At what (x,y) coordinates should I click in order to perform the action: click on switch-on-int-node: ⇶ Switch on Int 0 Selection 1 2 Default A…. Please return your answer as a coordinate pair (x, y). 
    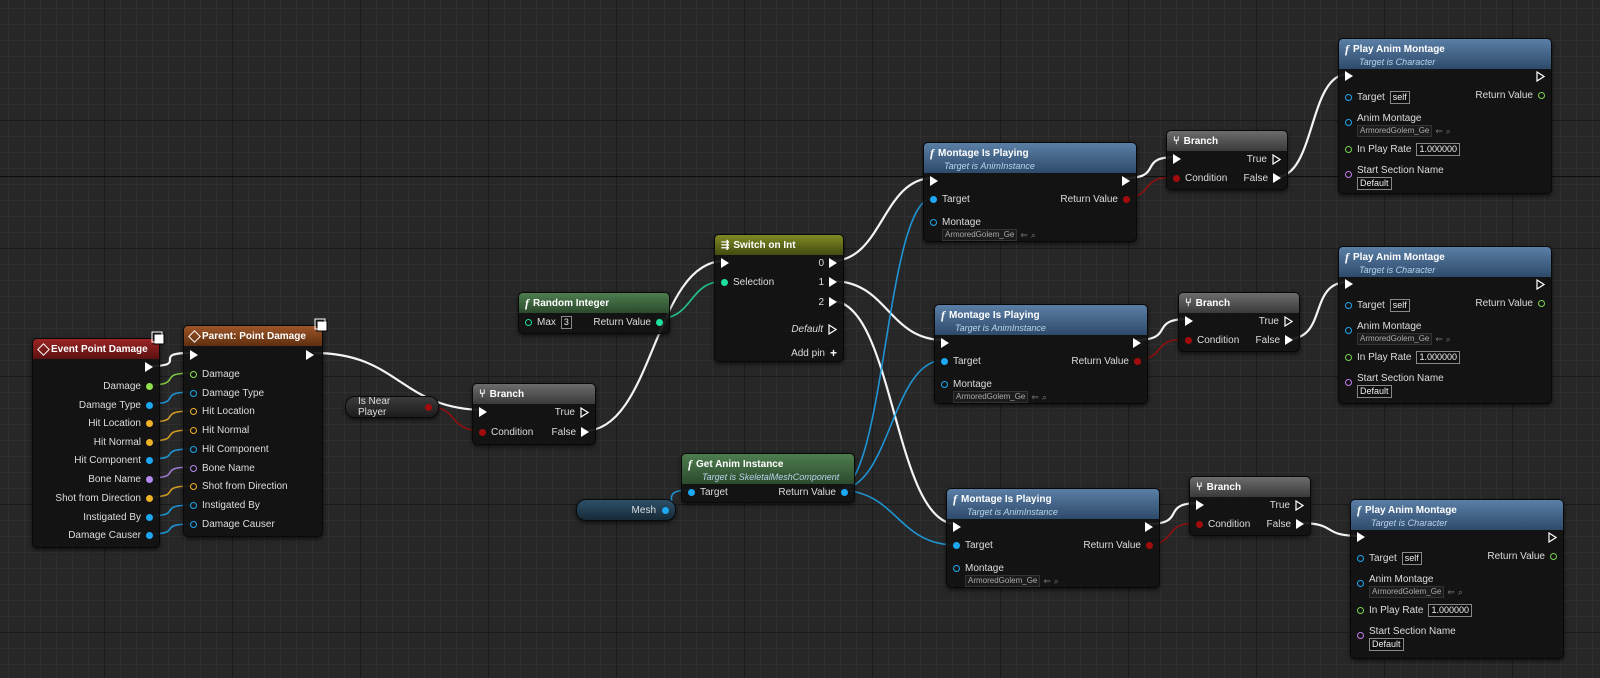
    Looking at the image, I should click on (779, 298).